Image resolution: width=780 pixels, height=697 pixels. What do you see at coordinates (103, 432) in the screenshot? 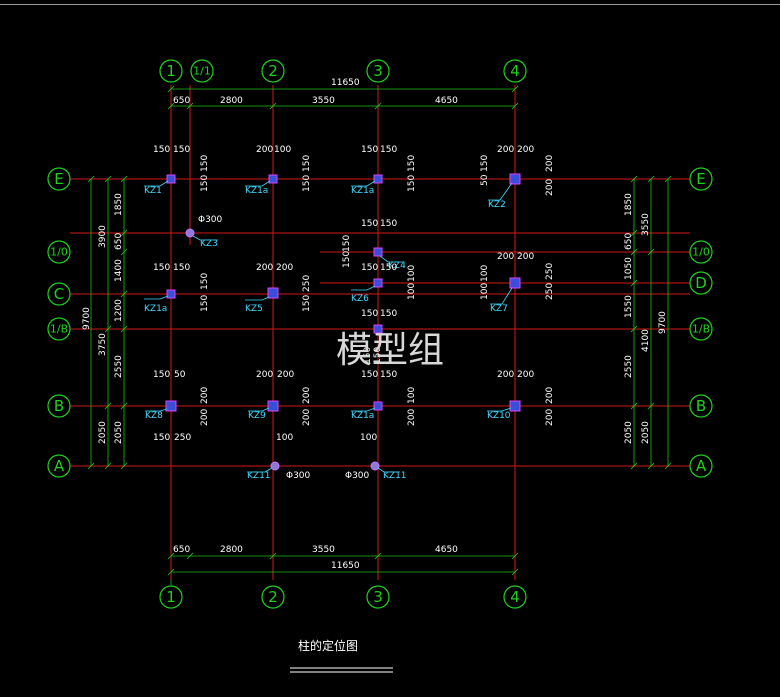
I see `left-outer-dim: 2050` at bounding box center [103, 432].